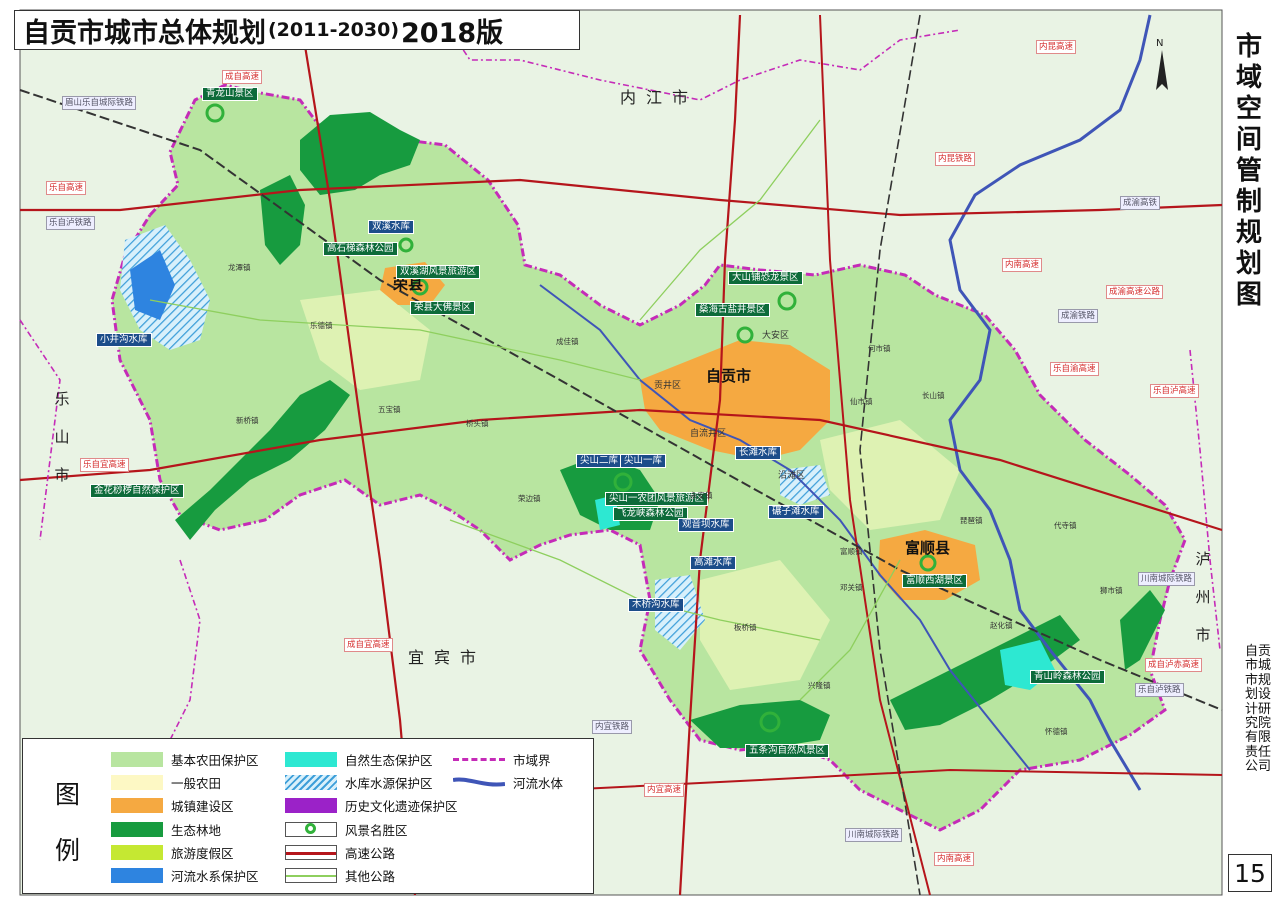 The width and height of the screenshot is (1280, 905). I want to click on road-label: 乐自泸高速, so click(1174, 391).